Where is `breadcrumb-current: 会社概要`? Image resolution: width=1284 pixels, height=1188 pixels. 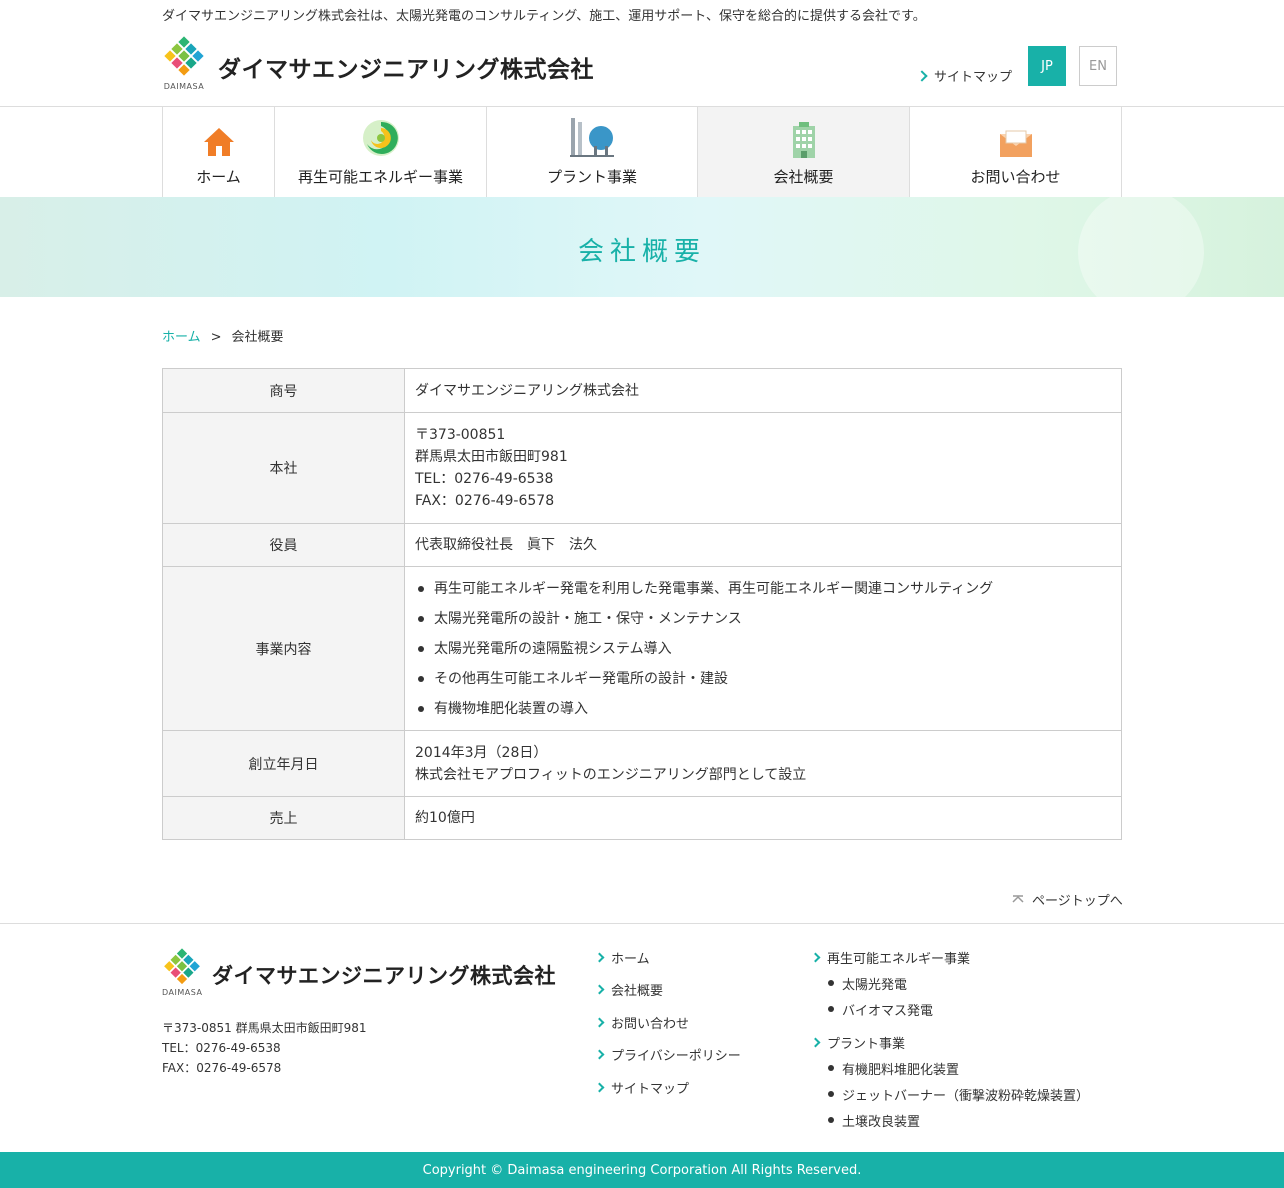 breadcrumb-current: 会社概要 is located at coordinates (257, 337).